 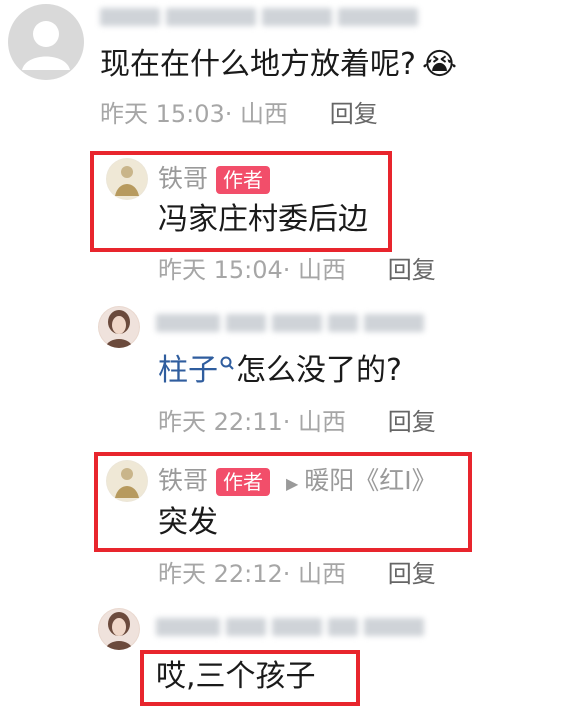 I want to click on reply-text: 冯家庄村委后边, so click(x=263, y=219).